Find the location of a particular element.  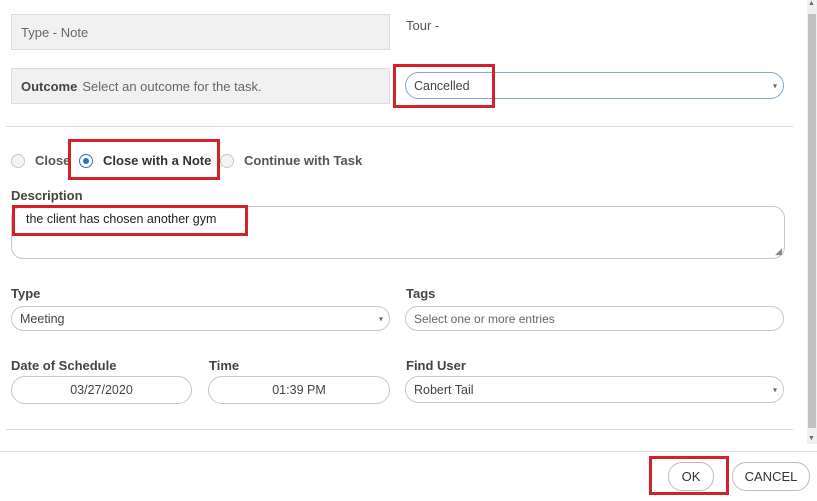

cancel-button-label: CANCEL is located at coordinates (771, 476).